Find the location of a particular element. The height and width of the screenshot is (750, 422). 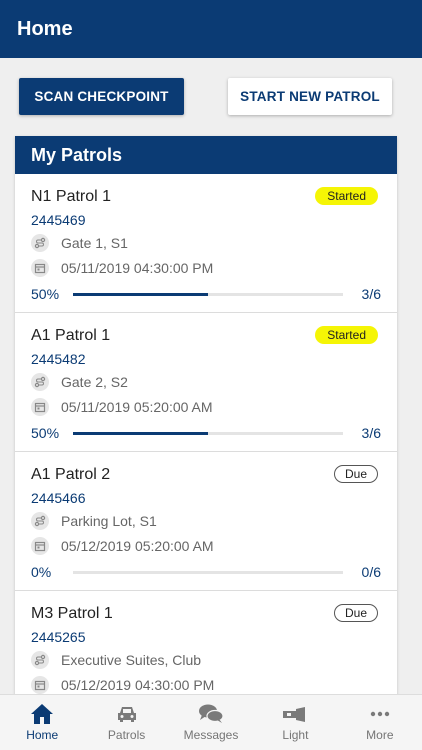

home-icon is located at coordinates (42, 714).